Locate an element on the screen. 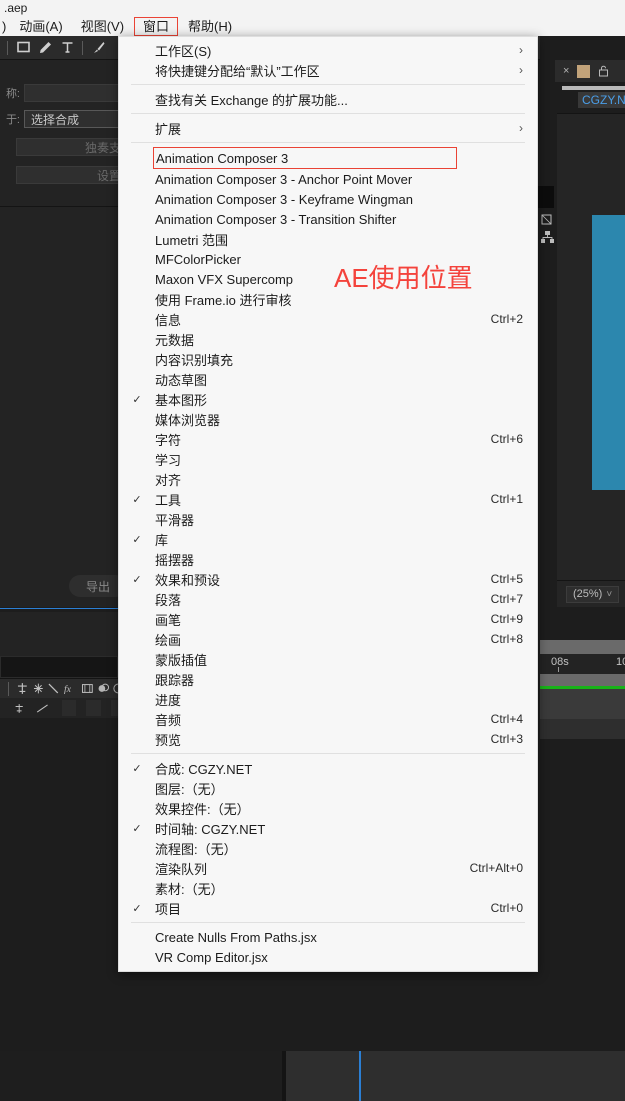 Image resolution: width=625 pixels, height=1101 pixels. menu-entry: 预览 Ctrl+3 is located at coordinates (328, 739).